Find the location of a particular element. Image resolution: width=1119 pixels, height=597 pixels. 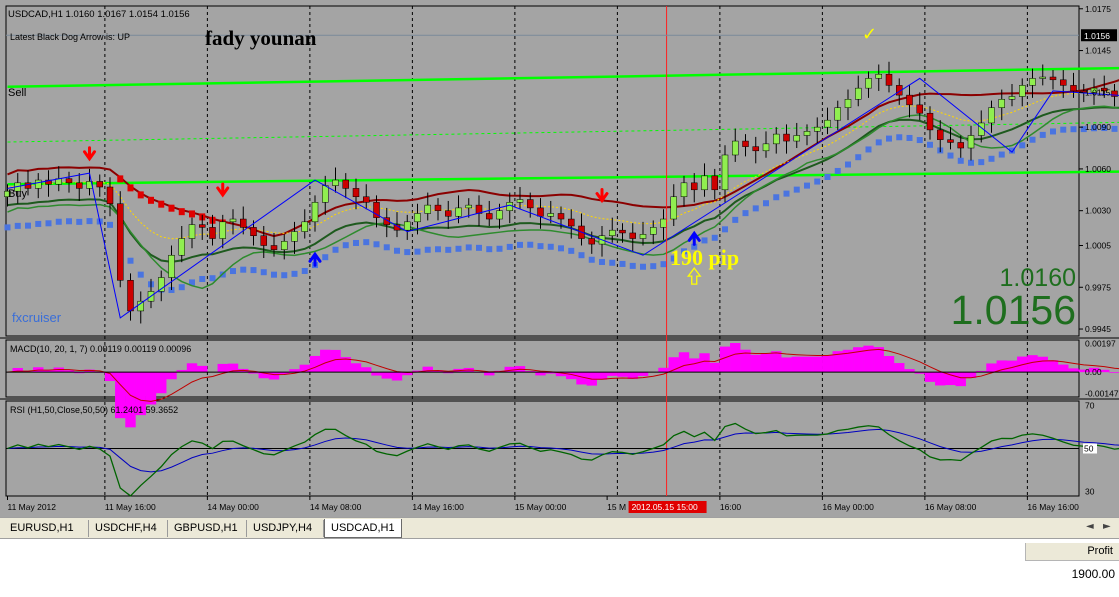

sell-label: Sell is located at coordinates (17, 93).